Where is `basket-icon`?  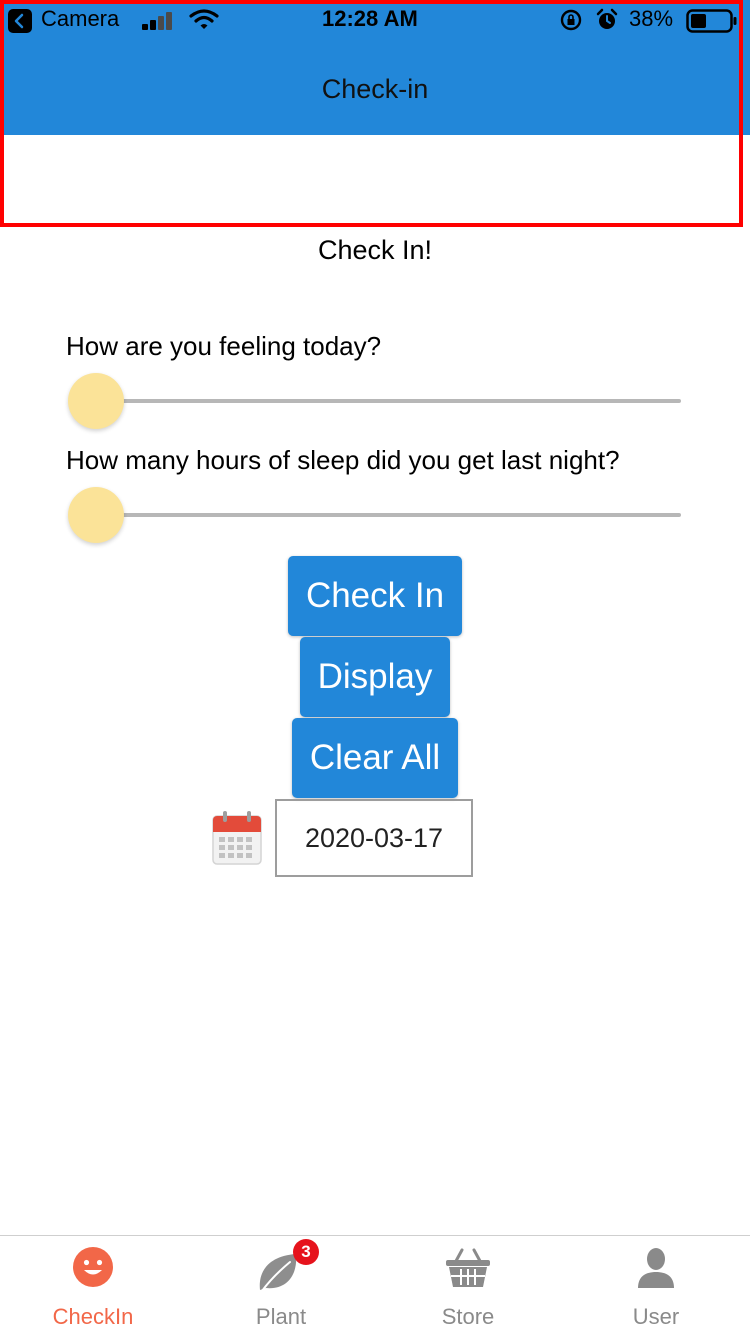 basket-icon is located at coordinates (468, 1268).